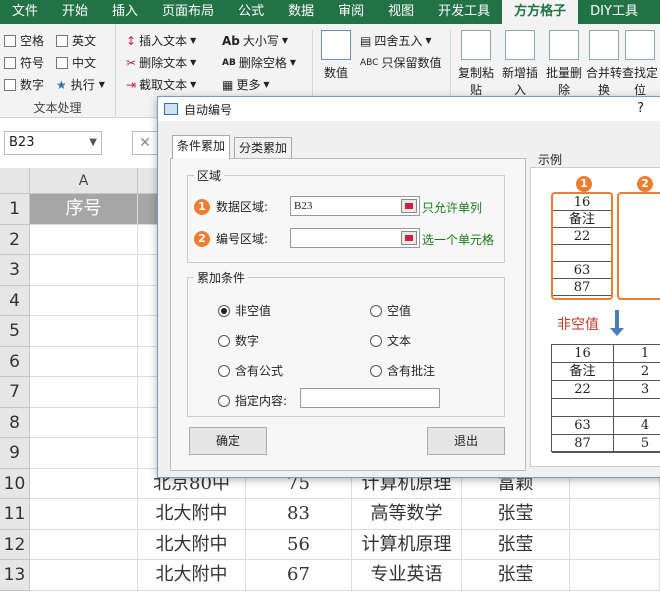 The width and height of the screenshot is (660, 600). What do you see at coordinates (407, 544) in the screenshot?
I see `sheet-cell: 计算机原理` at bounding box center [407, 544].